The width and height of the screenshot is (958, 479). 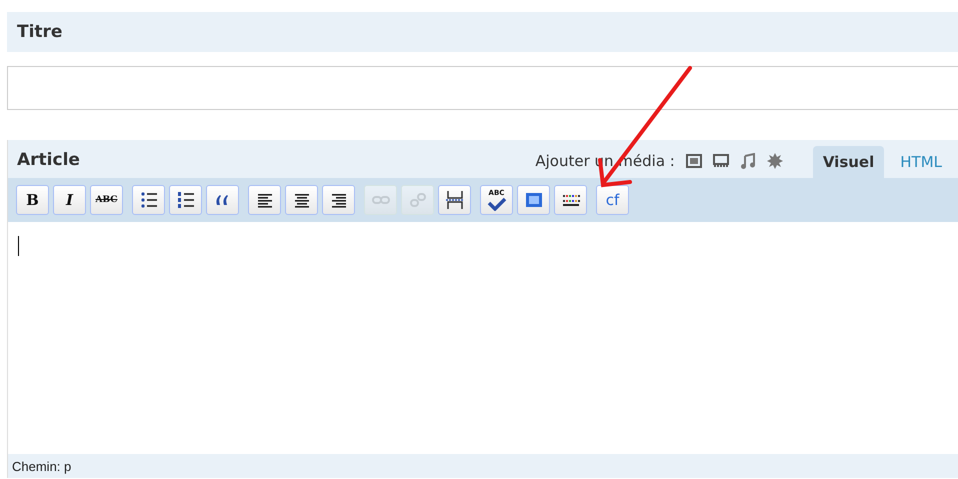 I want to click on page-break-icon, so click(x=454, y=200).